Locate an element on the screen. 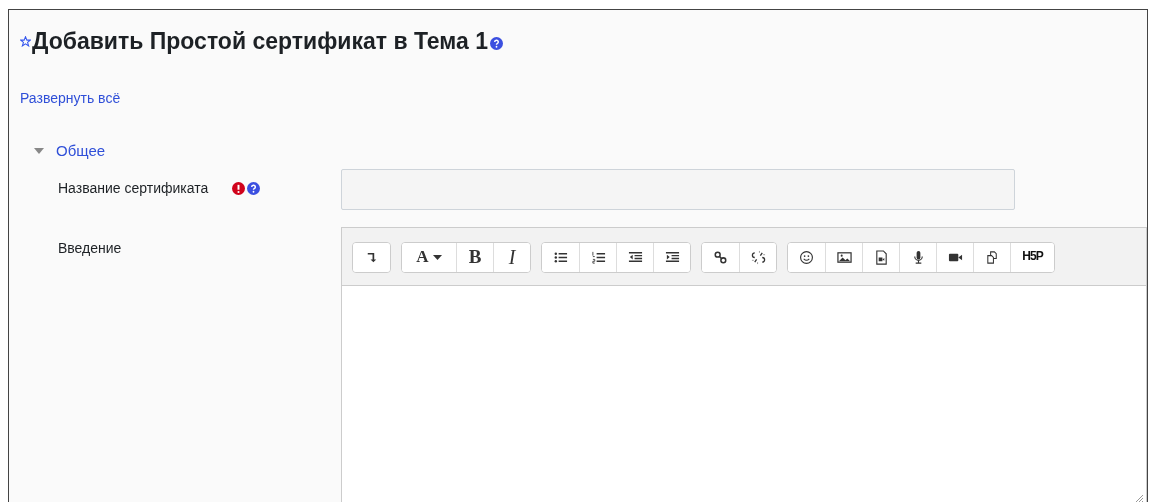 Image resolution: width=1156 pixels, height=502 pixels. page-title: Добавить Простой сертификат в Тема 1 is located at coordinates (260, 41).